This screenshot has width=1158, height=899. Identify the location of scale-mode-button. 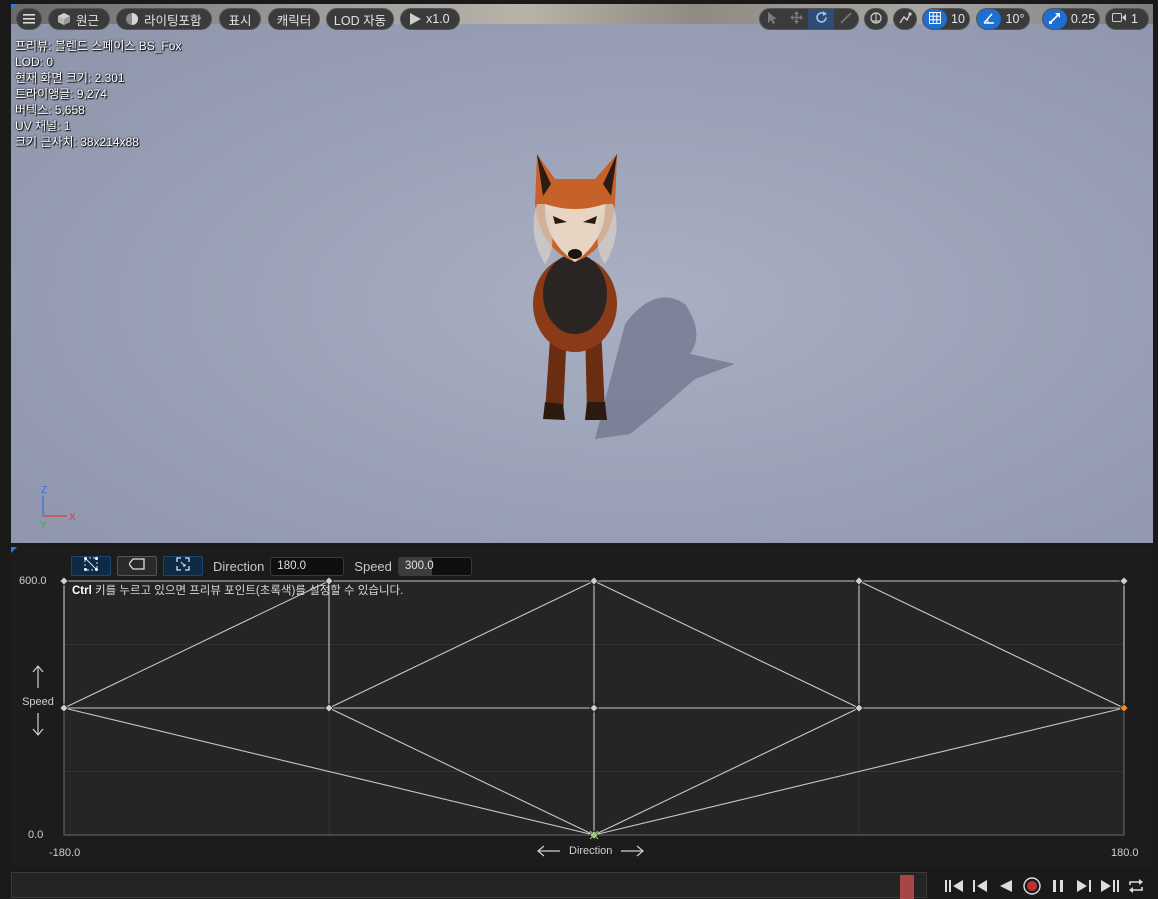
(846, 19).